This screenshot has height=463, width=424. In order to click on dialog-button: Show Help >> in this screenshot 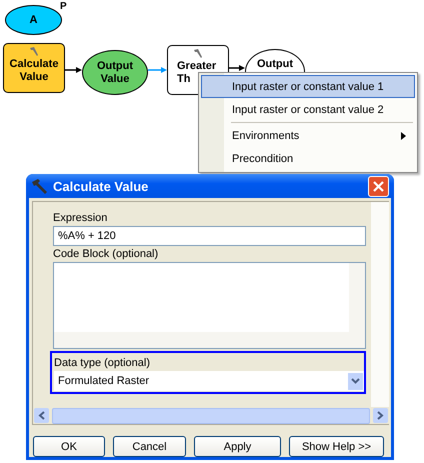, I will do `click(336, 446)`.